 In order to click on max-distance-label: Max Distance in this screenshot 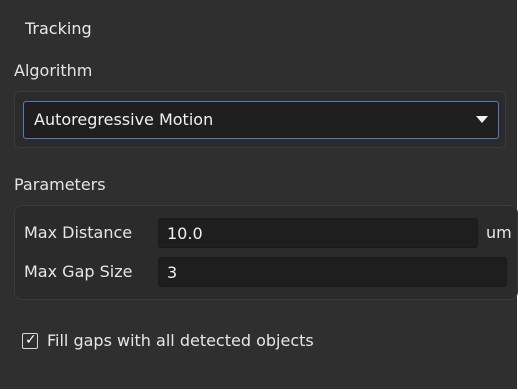, I will do `click(78, 232)`.